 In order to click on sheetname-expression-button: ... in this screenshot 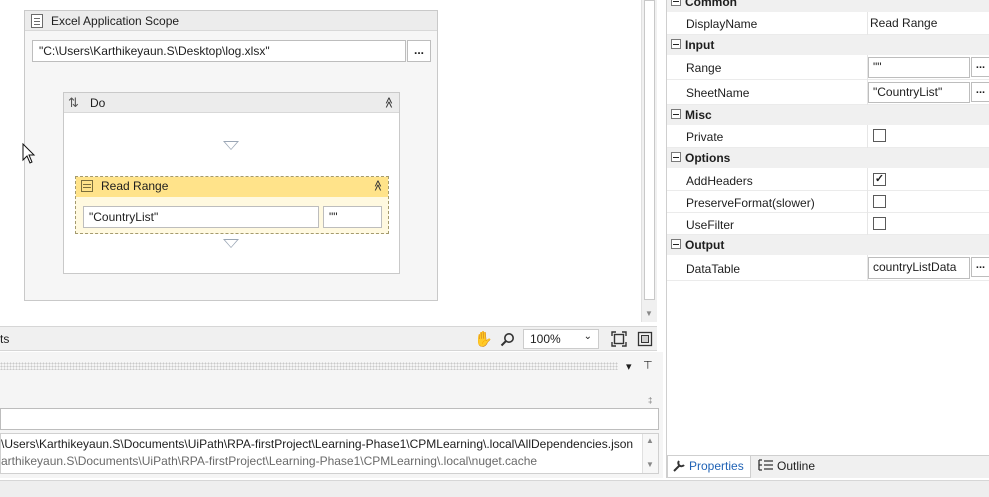, I will do `click(980, 92)`.